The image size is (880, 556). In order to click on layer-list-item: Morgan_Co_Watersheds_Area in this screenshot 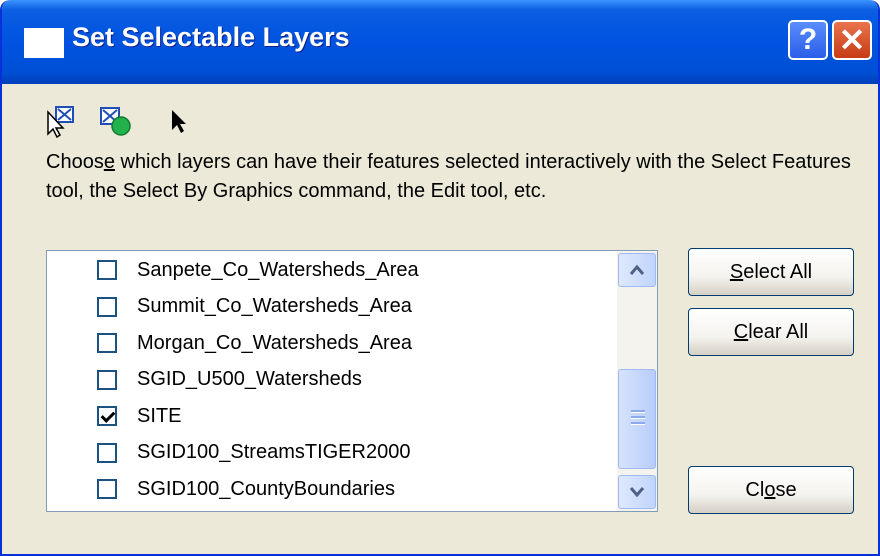, I will do `click(254, 343)`.